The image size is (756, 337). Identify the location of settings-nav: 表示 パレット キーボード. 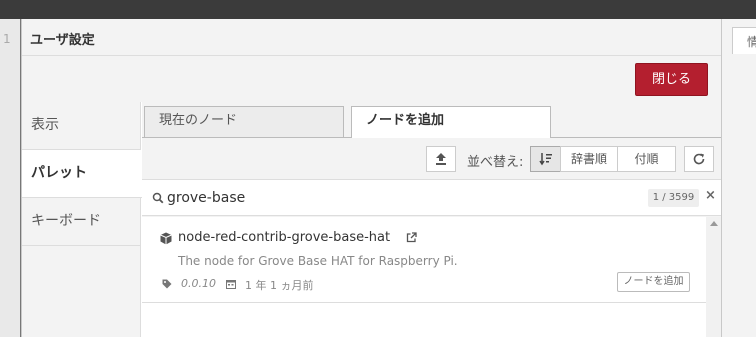
(82, 219).